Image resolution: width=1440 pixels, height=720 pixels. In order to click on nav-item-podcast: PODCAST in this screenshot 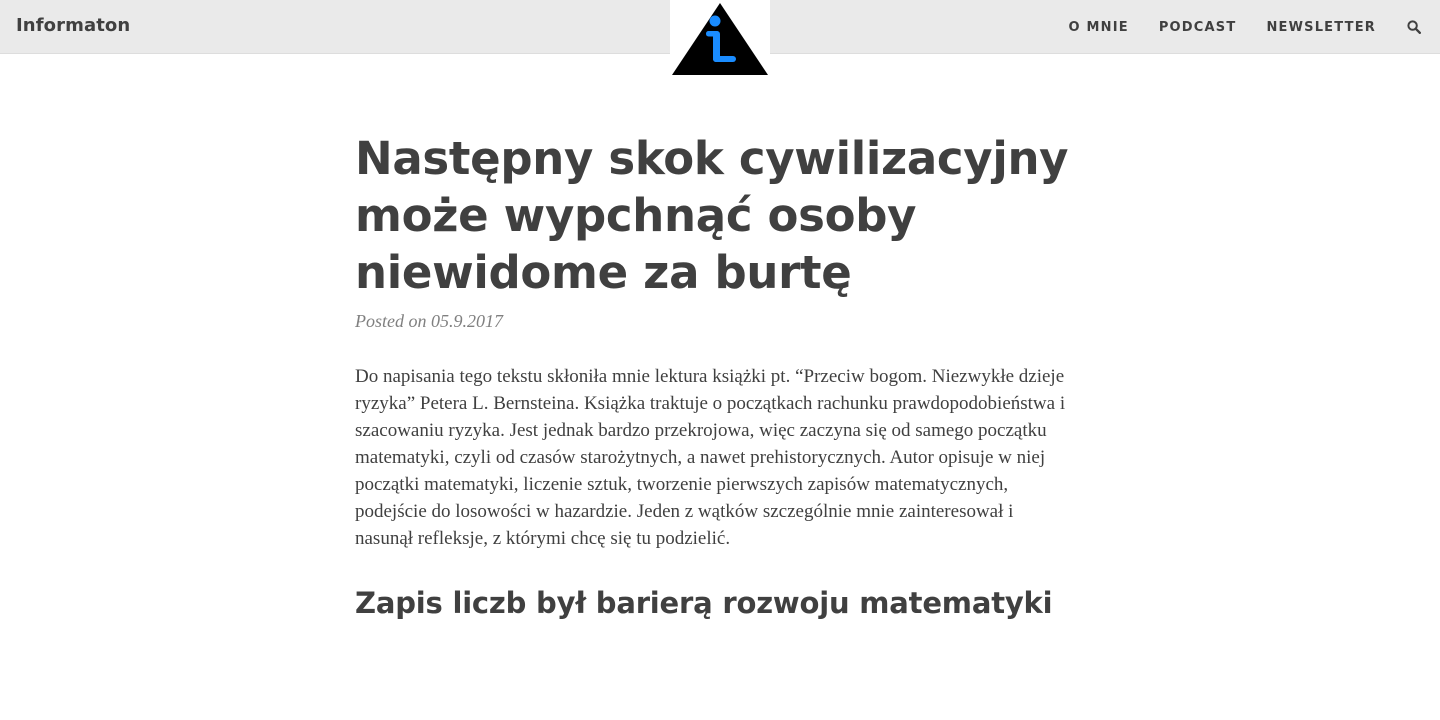, I will do `click(1198, 27)`.